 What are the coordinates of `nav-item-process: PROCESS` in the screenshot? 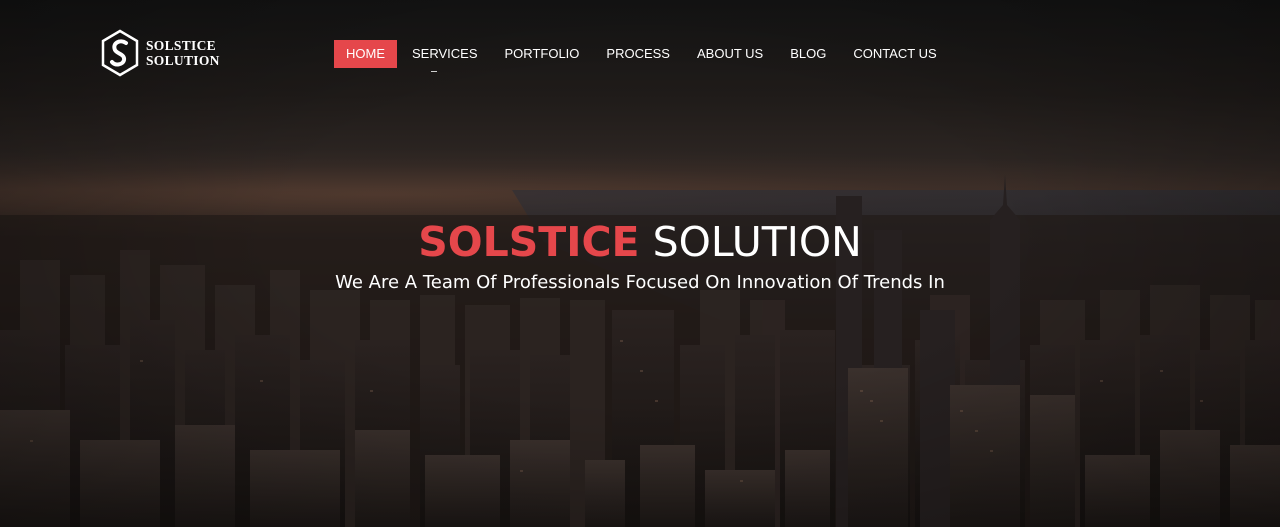 It's located at (638, 54).